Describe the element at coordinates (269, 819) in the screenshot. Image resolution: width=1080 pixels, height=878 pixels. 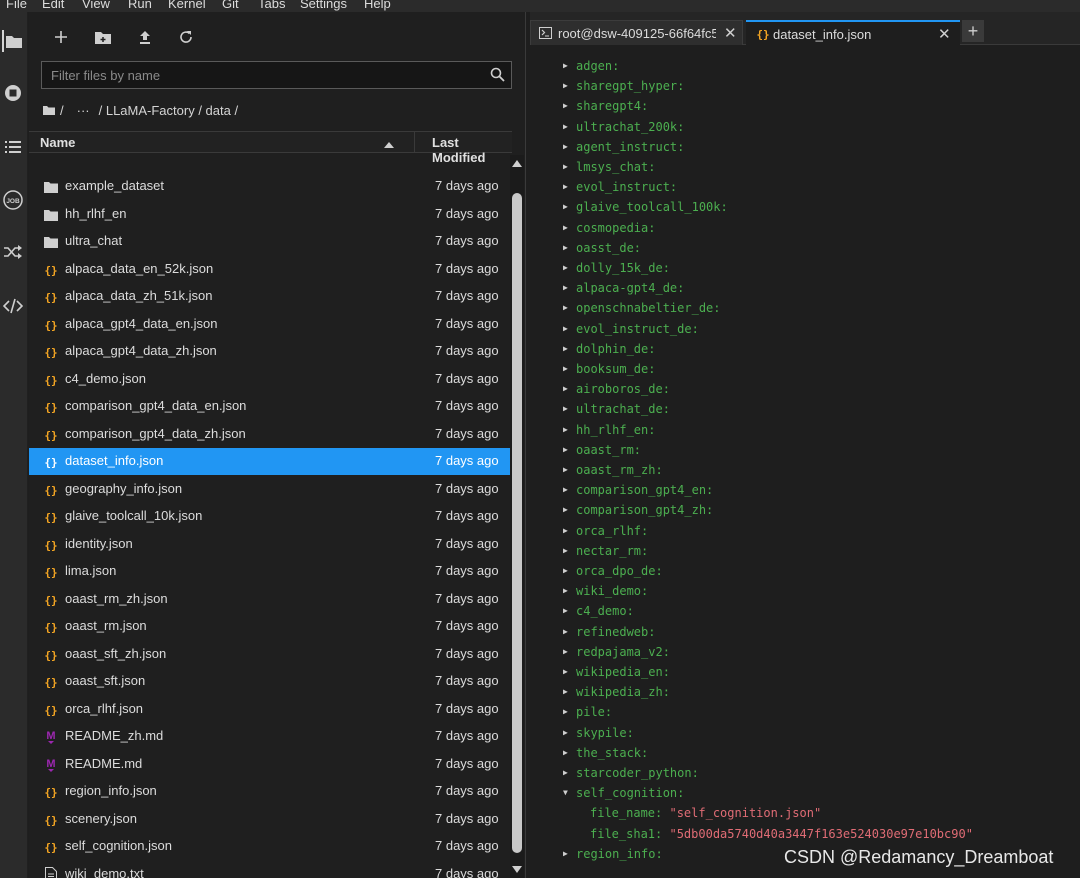
I see `file-row: {} scenery.json 7 days ago` at that location.